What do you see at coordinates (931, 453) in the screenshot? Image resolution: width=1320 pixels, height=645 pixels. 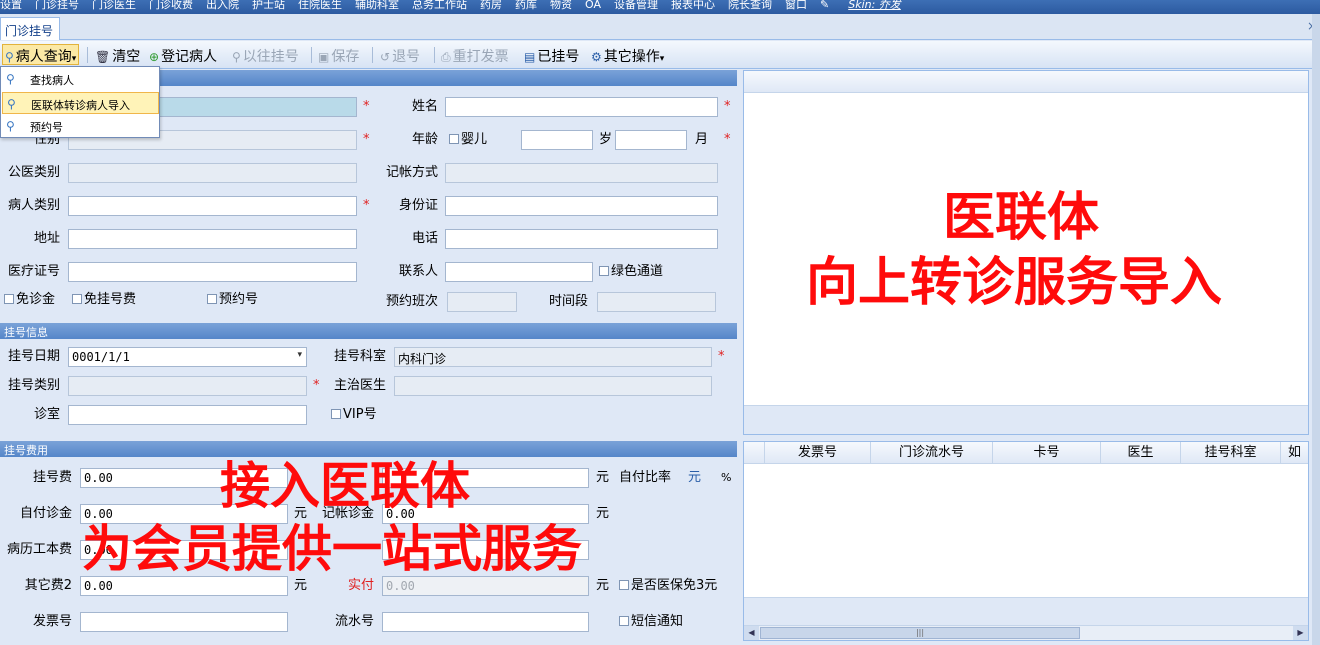 I see `column-header-serial-no: 门诊流水号` at bounding box center [931, 453].